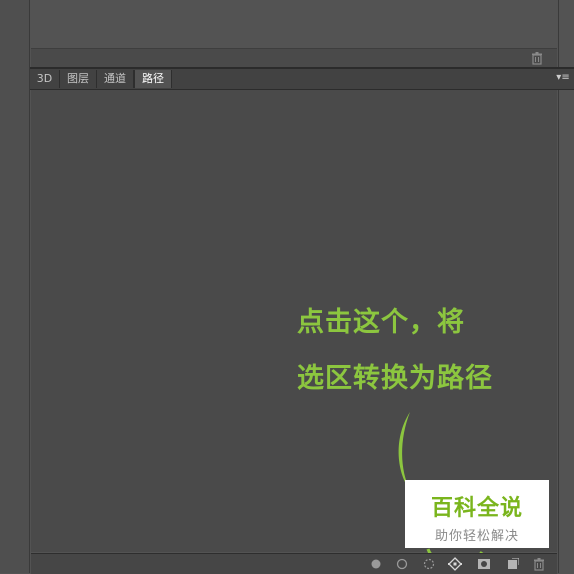 This screenshot has height=574, width=574. I want to click on add-mask-icon, so click(484, 564).